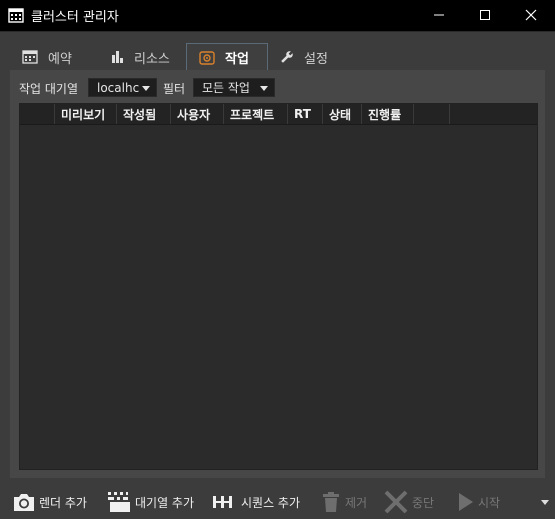  I want to click on queue-select: localhc, so click(122, 87).